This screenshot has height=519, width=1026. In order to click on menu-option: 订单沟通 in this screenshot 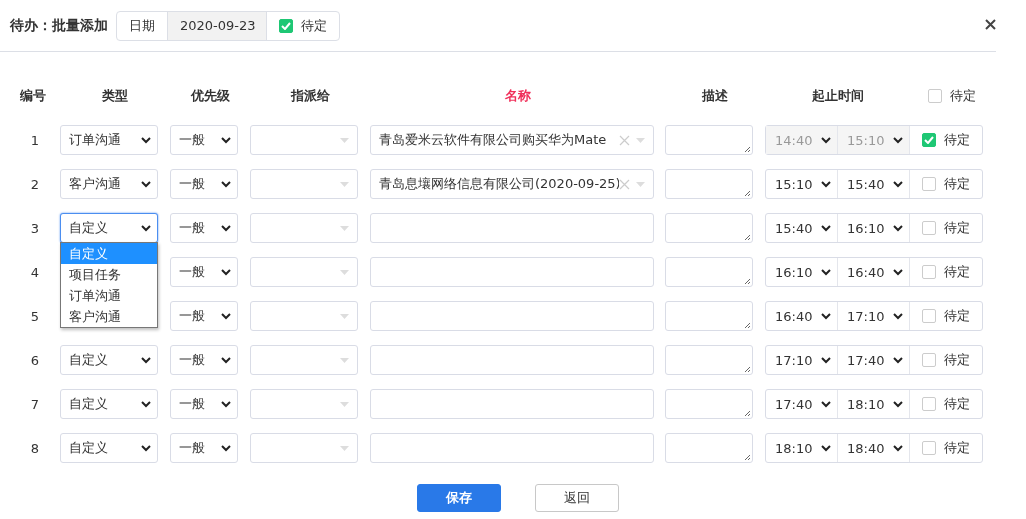, I will do `click(109, 295)`.